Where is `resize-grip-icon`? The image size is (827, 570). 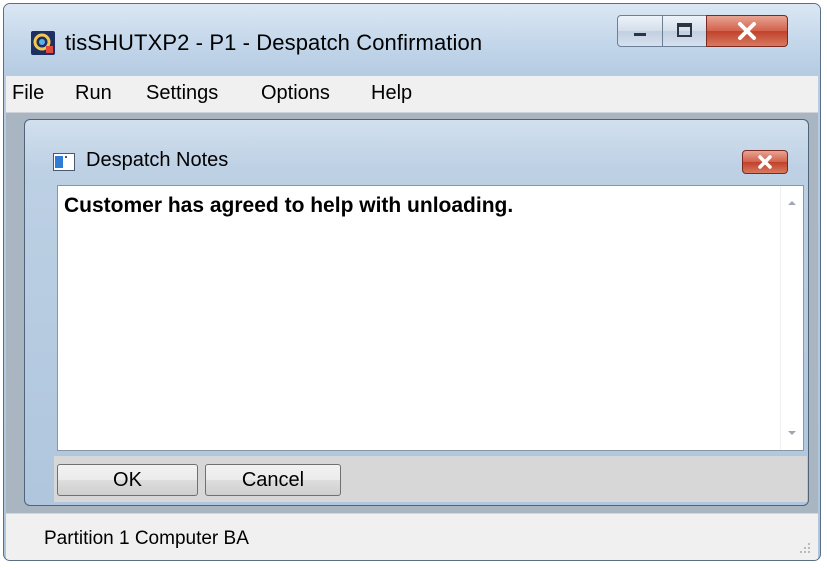
resize-grip-icon is located at coordinates (805, 548).